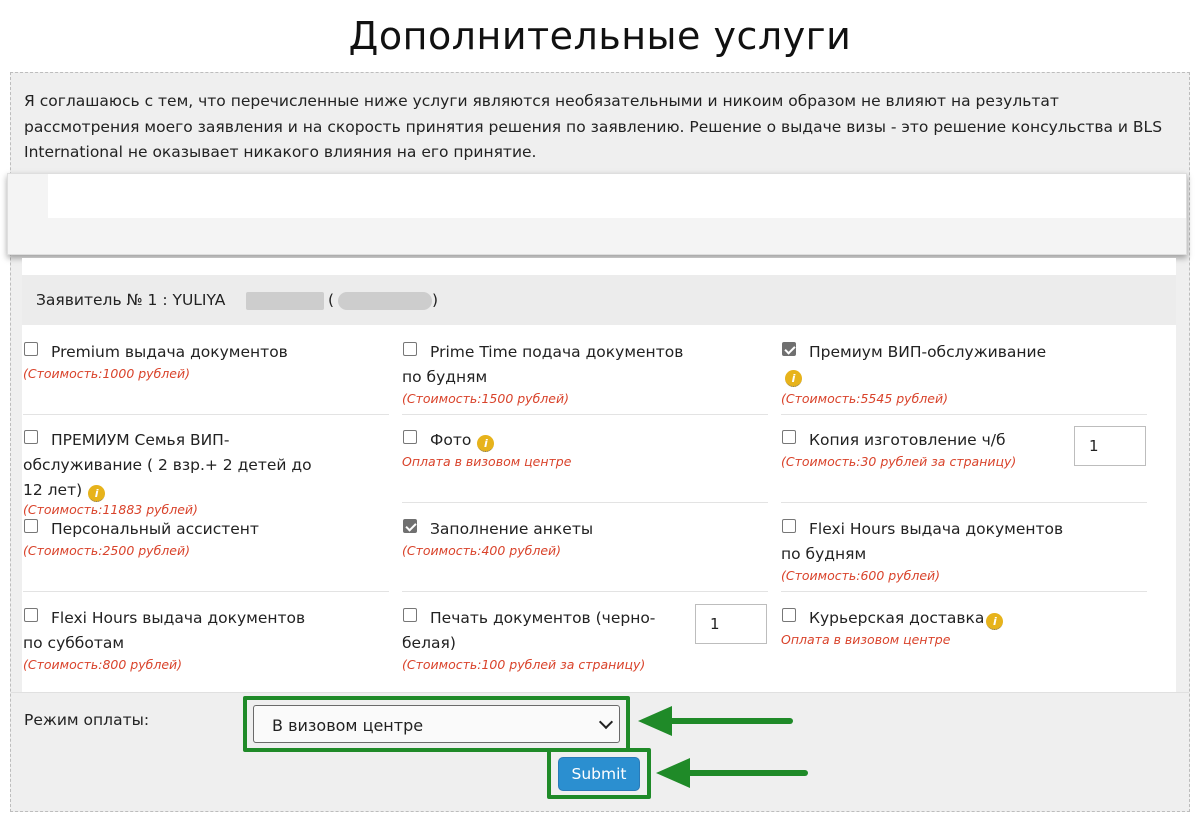  I want to click on applicant-header: Заявитель № 1 : YULIYA ( ), so click(599, 300).